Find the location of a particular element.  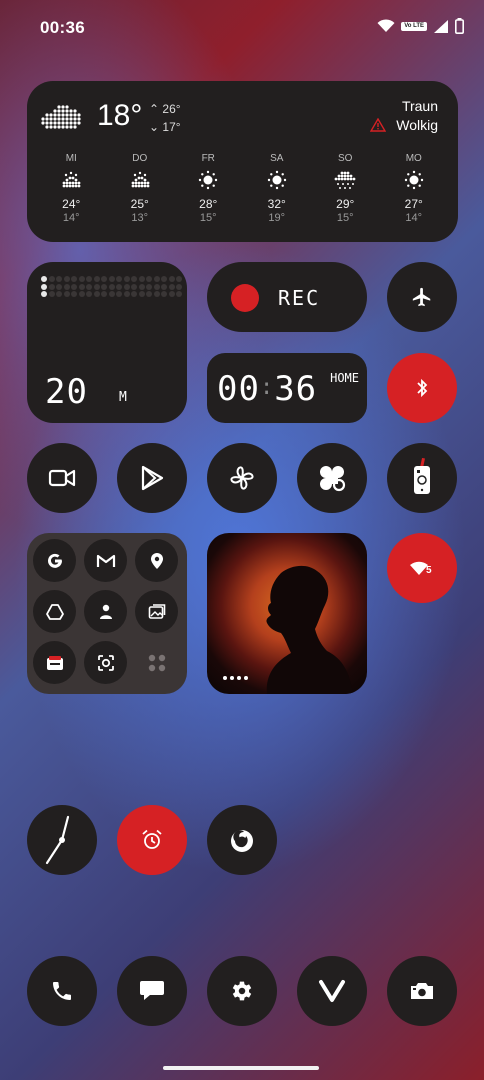

gallery-icon is located at coordinates (156, 611).